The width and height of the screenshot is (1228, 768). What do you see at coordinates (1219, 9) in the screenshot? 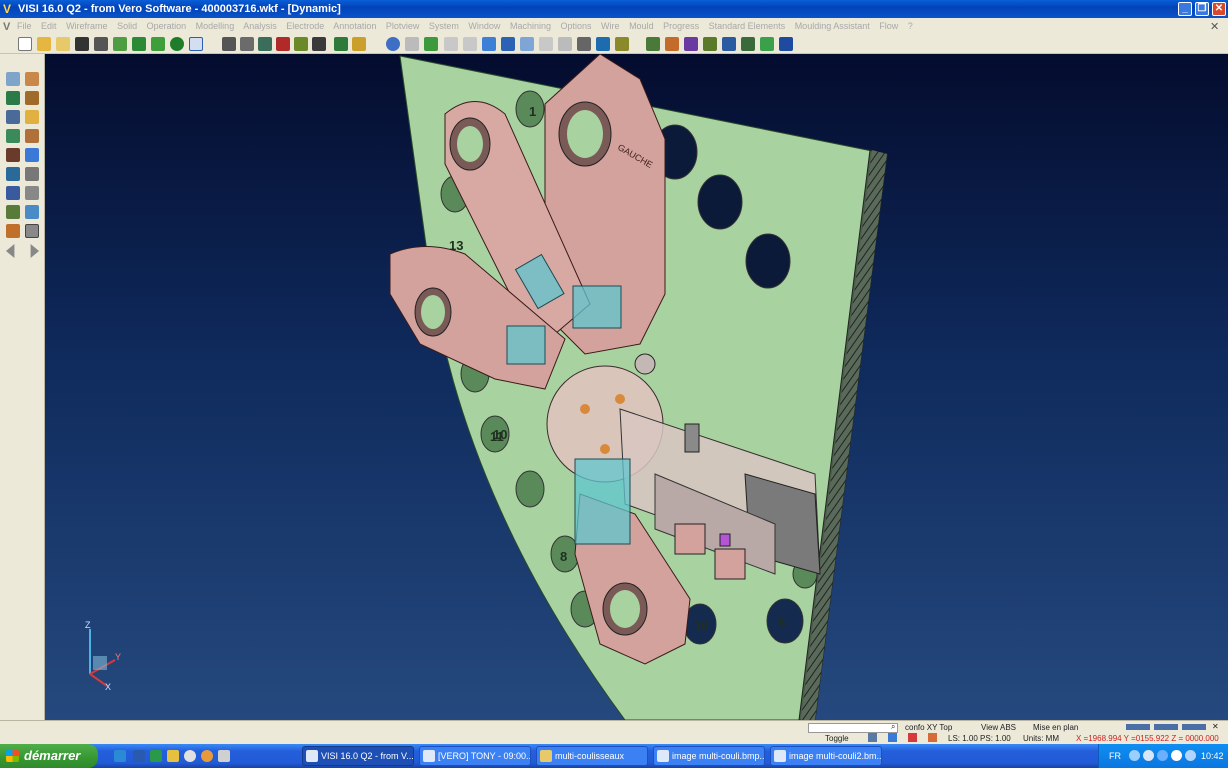
I see `close-button: ✕` at bounding box center [1219, 9].